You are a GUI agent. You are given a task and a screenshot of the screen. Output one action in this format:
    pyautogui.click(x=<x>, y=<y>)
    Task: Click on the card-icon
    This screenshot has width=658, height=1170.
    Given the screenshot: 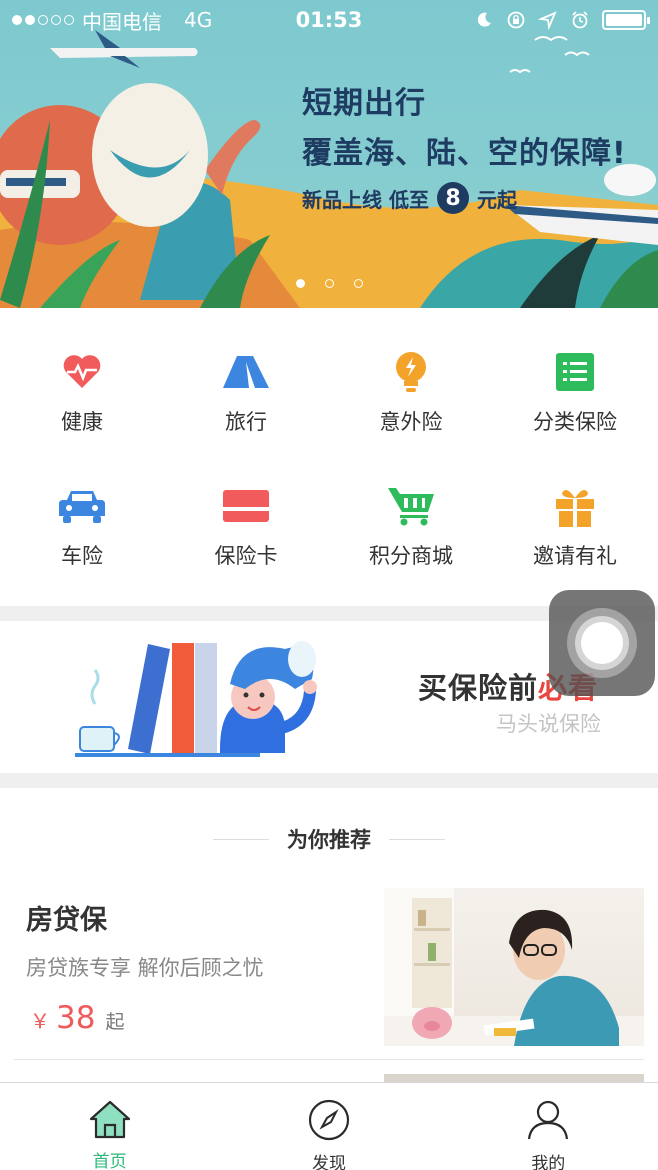 What is the action you would take?
    pyautogui.click(x=246, y=506)
    